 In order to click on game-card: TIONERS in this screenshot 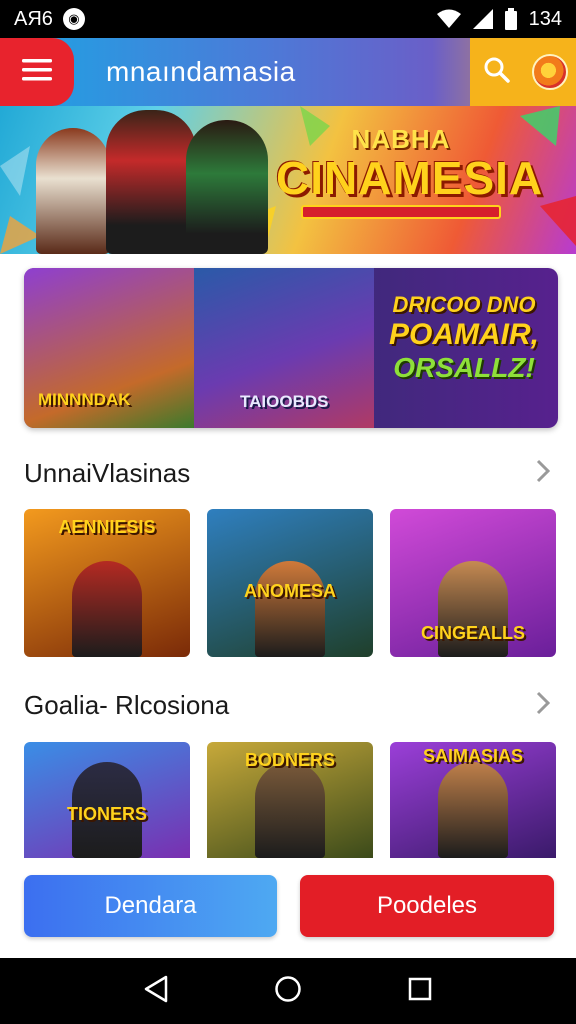, I will do `click(107, 800)`.